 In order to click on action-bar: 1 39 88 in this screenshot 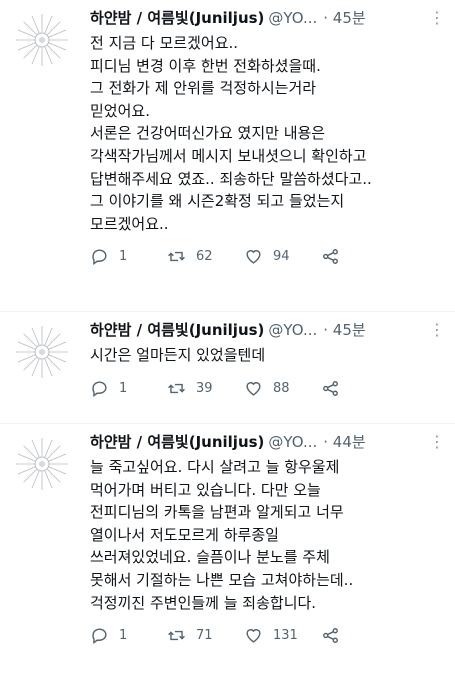, I will do `click(267, 388)`.